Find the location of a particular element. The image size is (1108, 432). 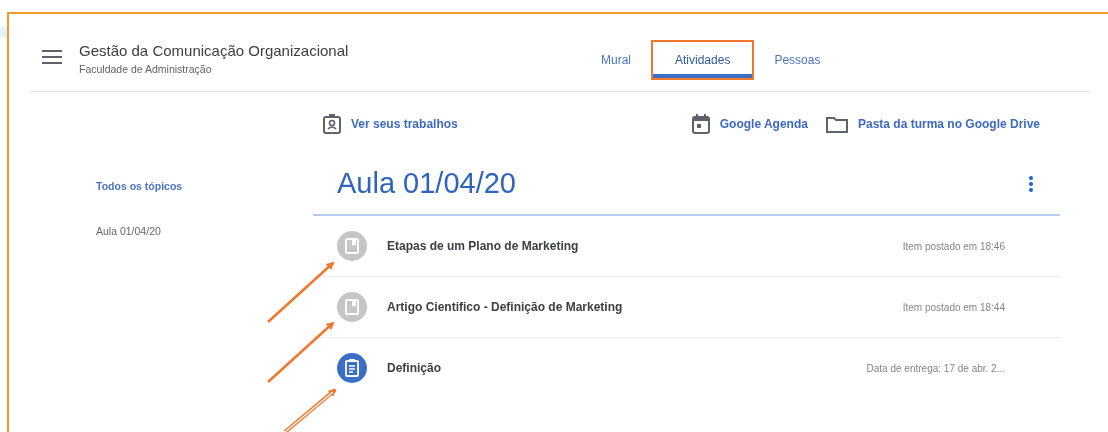

badge-icon is located at coordinates (332, 124).